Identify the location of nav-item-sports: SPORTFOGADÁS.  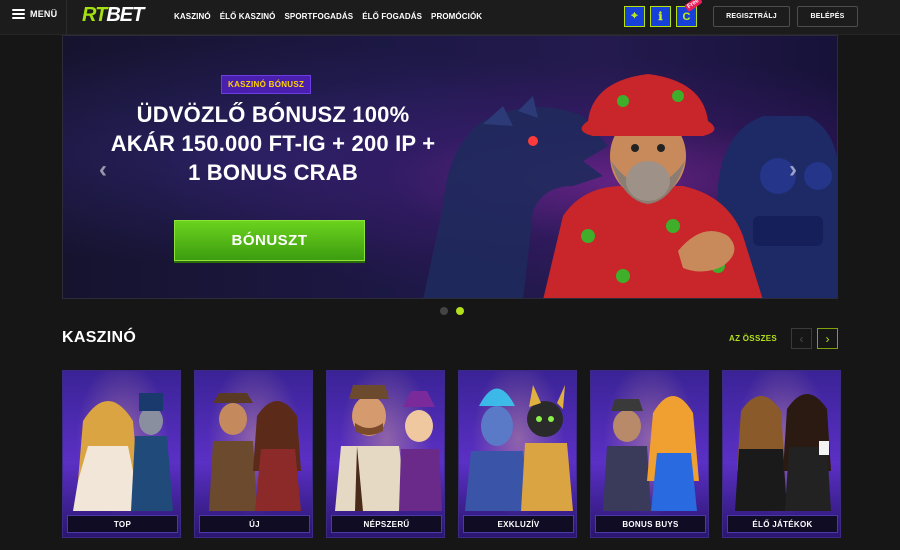
(318, 16).